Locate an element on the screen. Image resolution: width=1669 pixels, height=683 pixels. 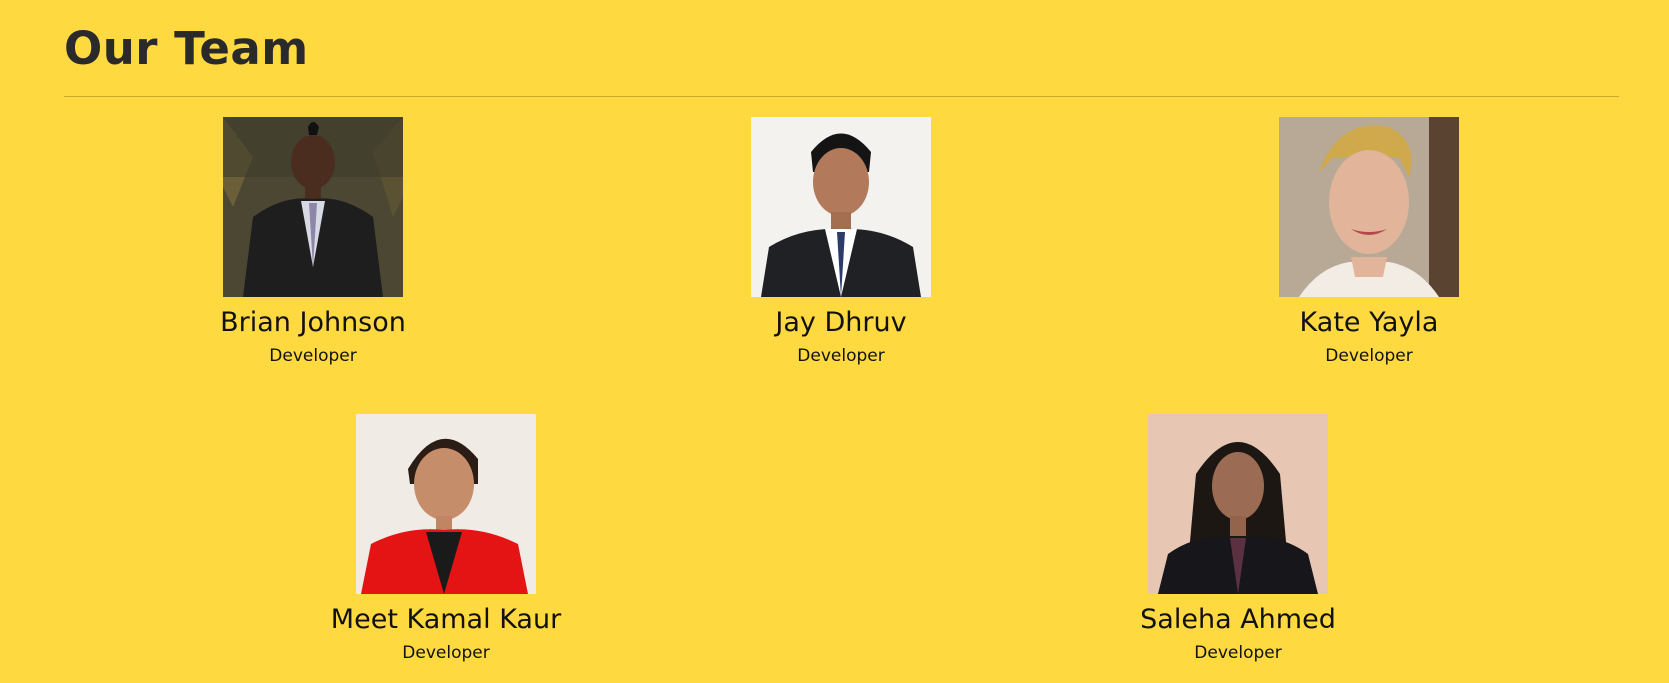
team-member-card: Kate Yayla Developer is located at coordinates (1369, 241).